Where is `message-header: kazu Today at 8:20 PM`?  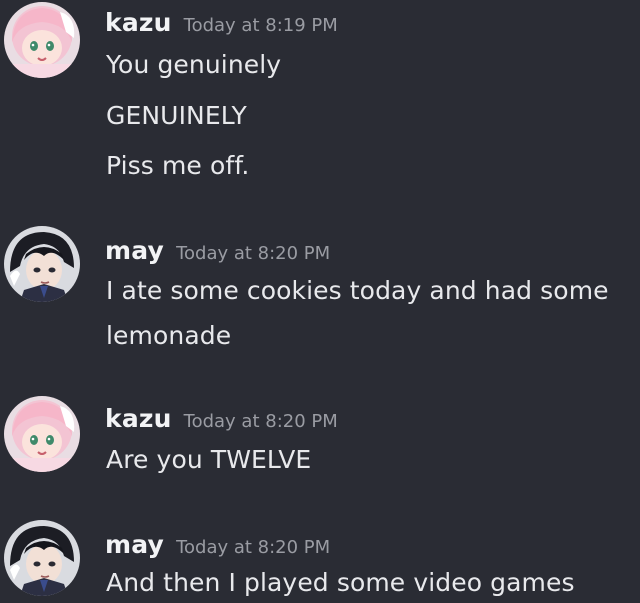
message-header: kazu Today at 8:20 PM is located at coordinates (221, 418).